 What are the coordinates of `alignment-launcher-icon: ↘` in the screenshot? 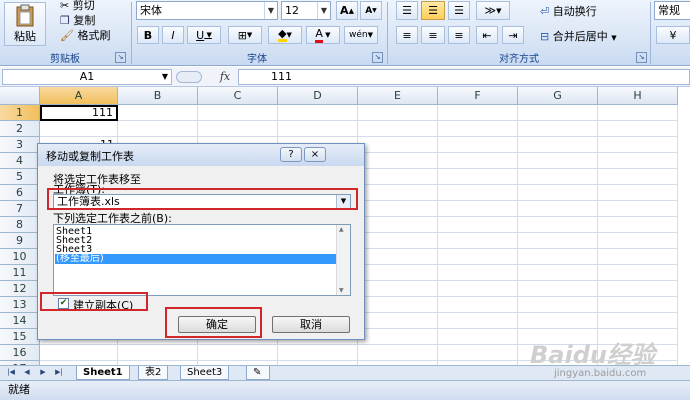 It's located at (641, 57).